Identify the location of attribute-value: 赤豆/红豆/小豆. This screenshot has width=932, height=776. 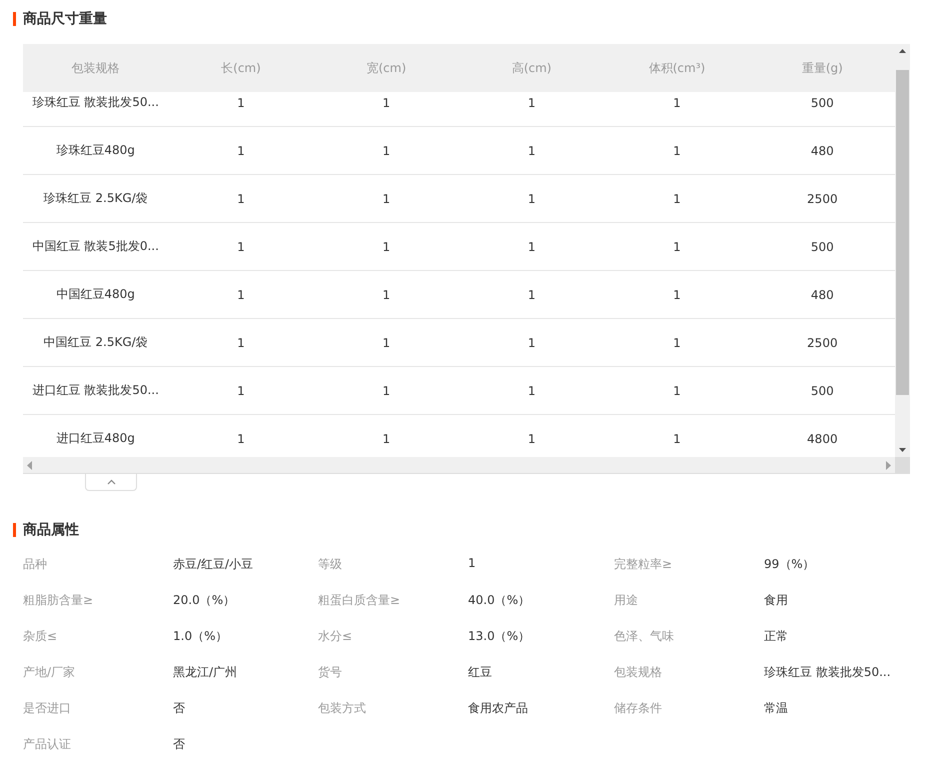
(213, 564).